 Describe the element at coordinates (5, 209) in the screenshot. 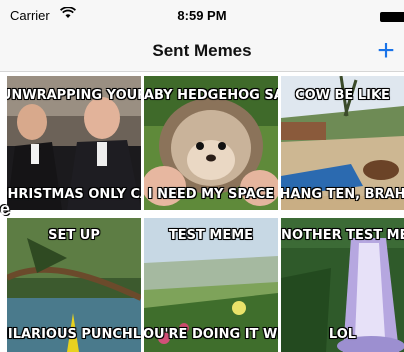

I see `clipped-text-fragment: e` at that location.